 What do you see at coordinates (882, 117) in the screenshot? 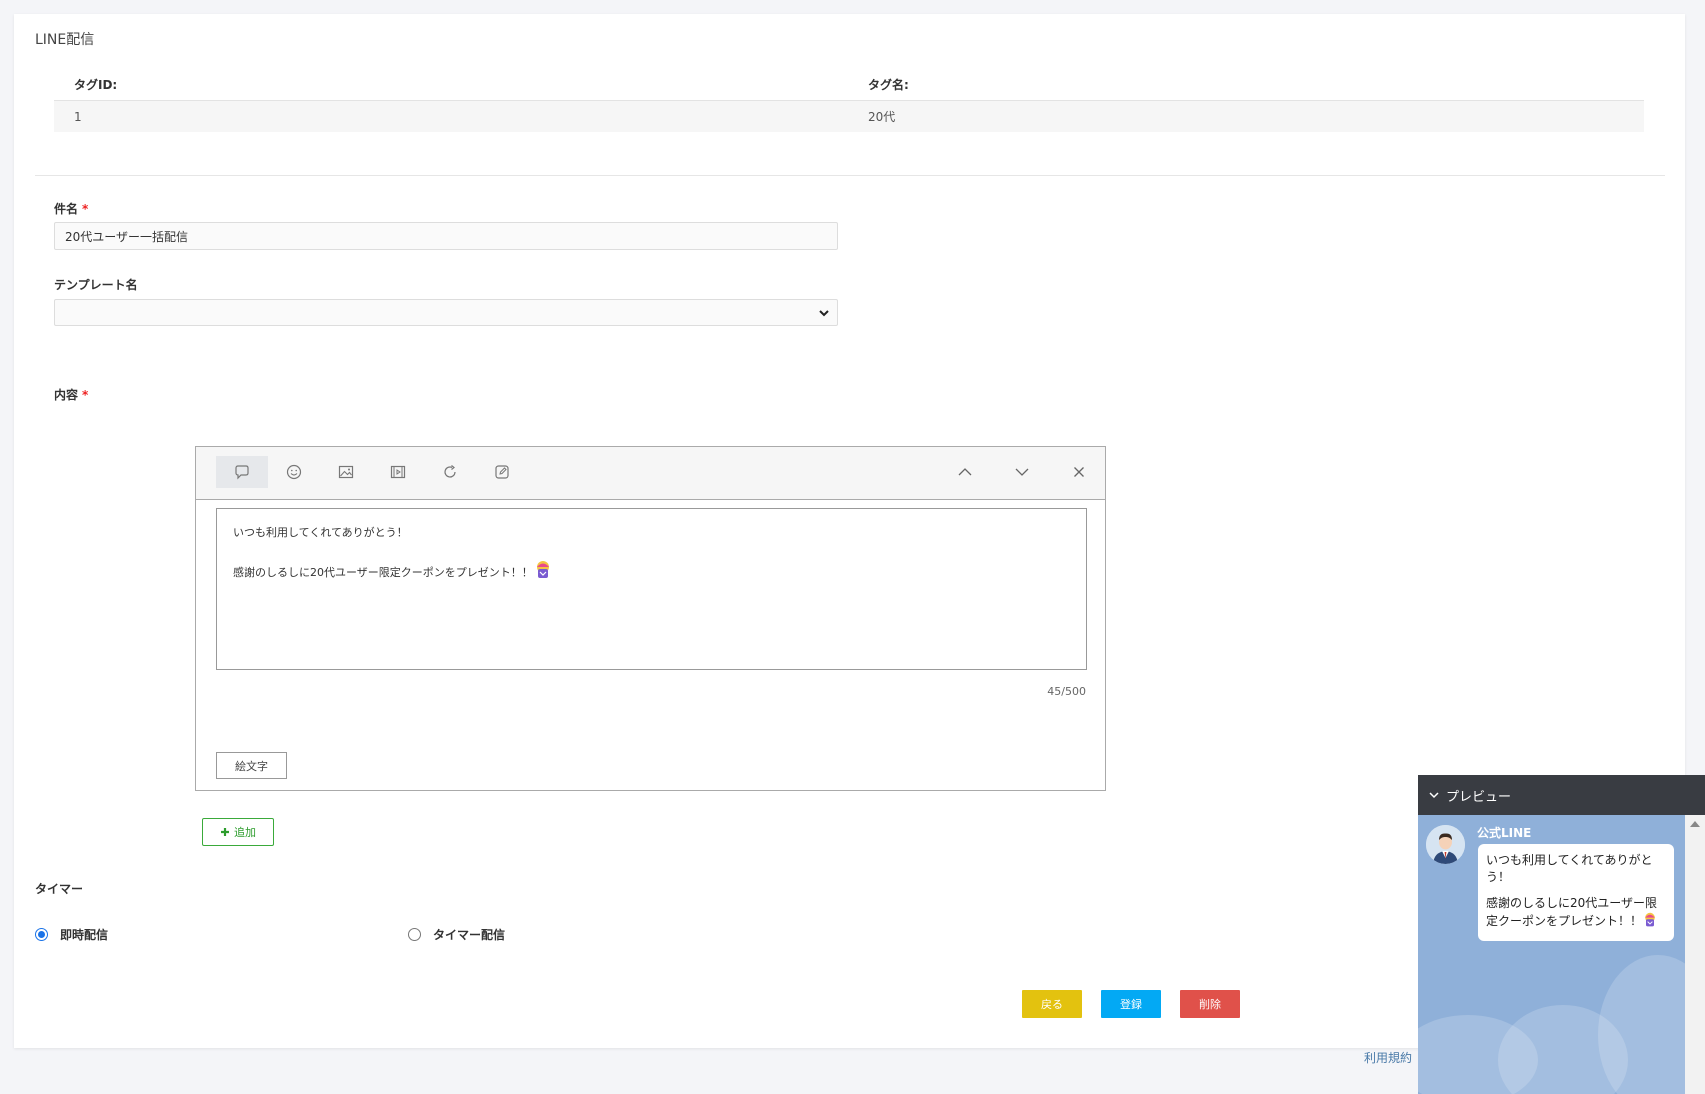
I see `tag-name-cell: 20代` at bounding box center [882, 117].